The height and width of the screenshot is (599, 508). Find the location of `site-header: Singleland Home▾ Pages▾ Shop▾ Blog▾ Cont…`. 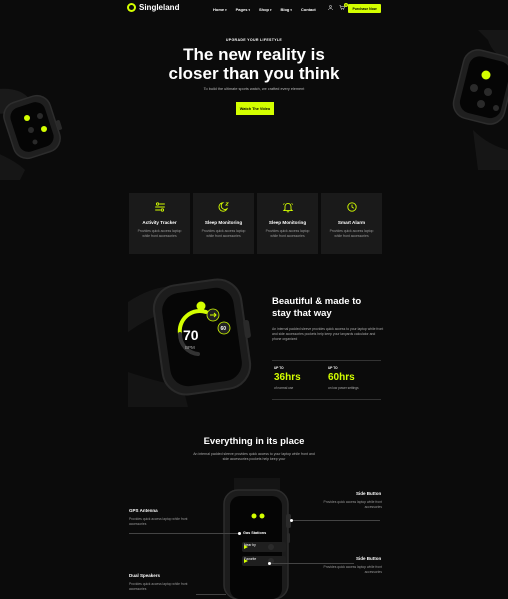

site-header: Singleland Home▾ Pages▾ Shop▾ Blog▾ Cont… is located at coordinates (254, 9).